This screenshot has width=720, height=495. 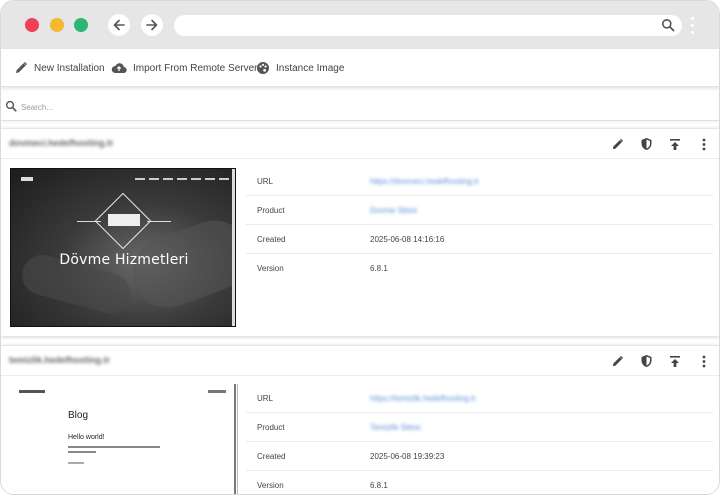 I want to click on url-link: https://temizlik.hedefhosting.tr, so click(x=423, y=398).